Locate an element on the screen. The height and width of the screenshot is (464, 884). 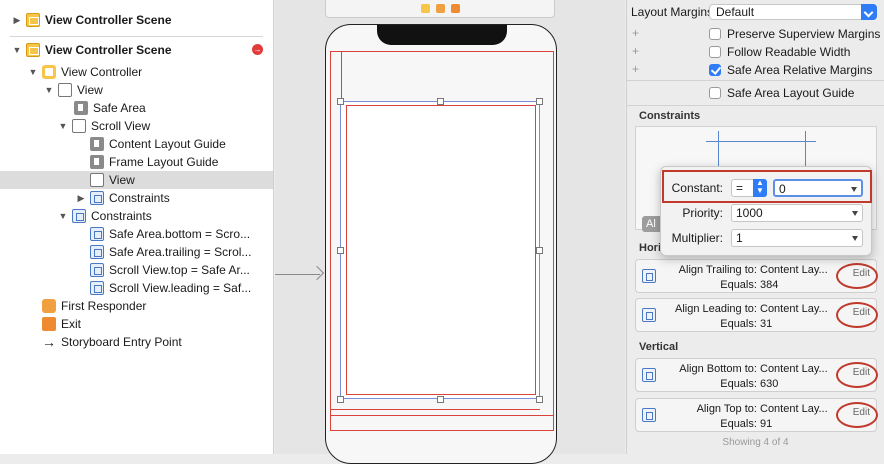
preserve-superview-margins-checkbox: Preserve Superview Margins is located at coordinates (796, 34).